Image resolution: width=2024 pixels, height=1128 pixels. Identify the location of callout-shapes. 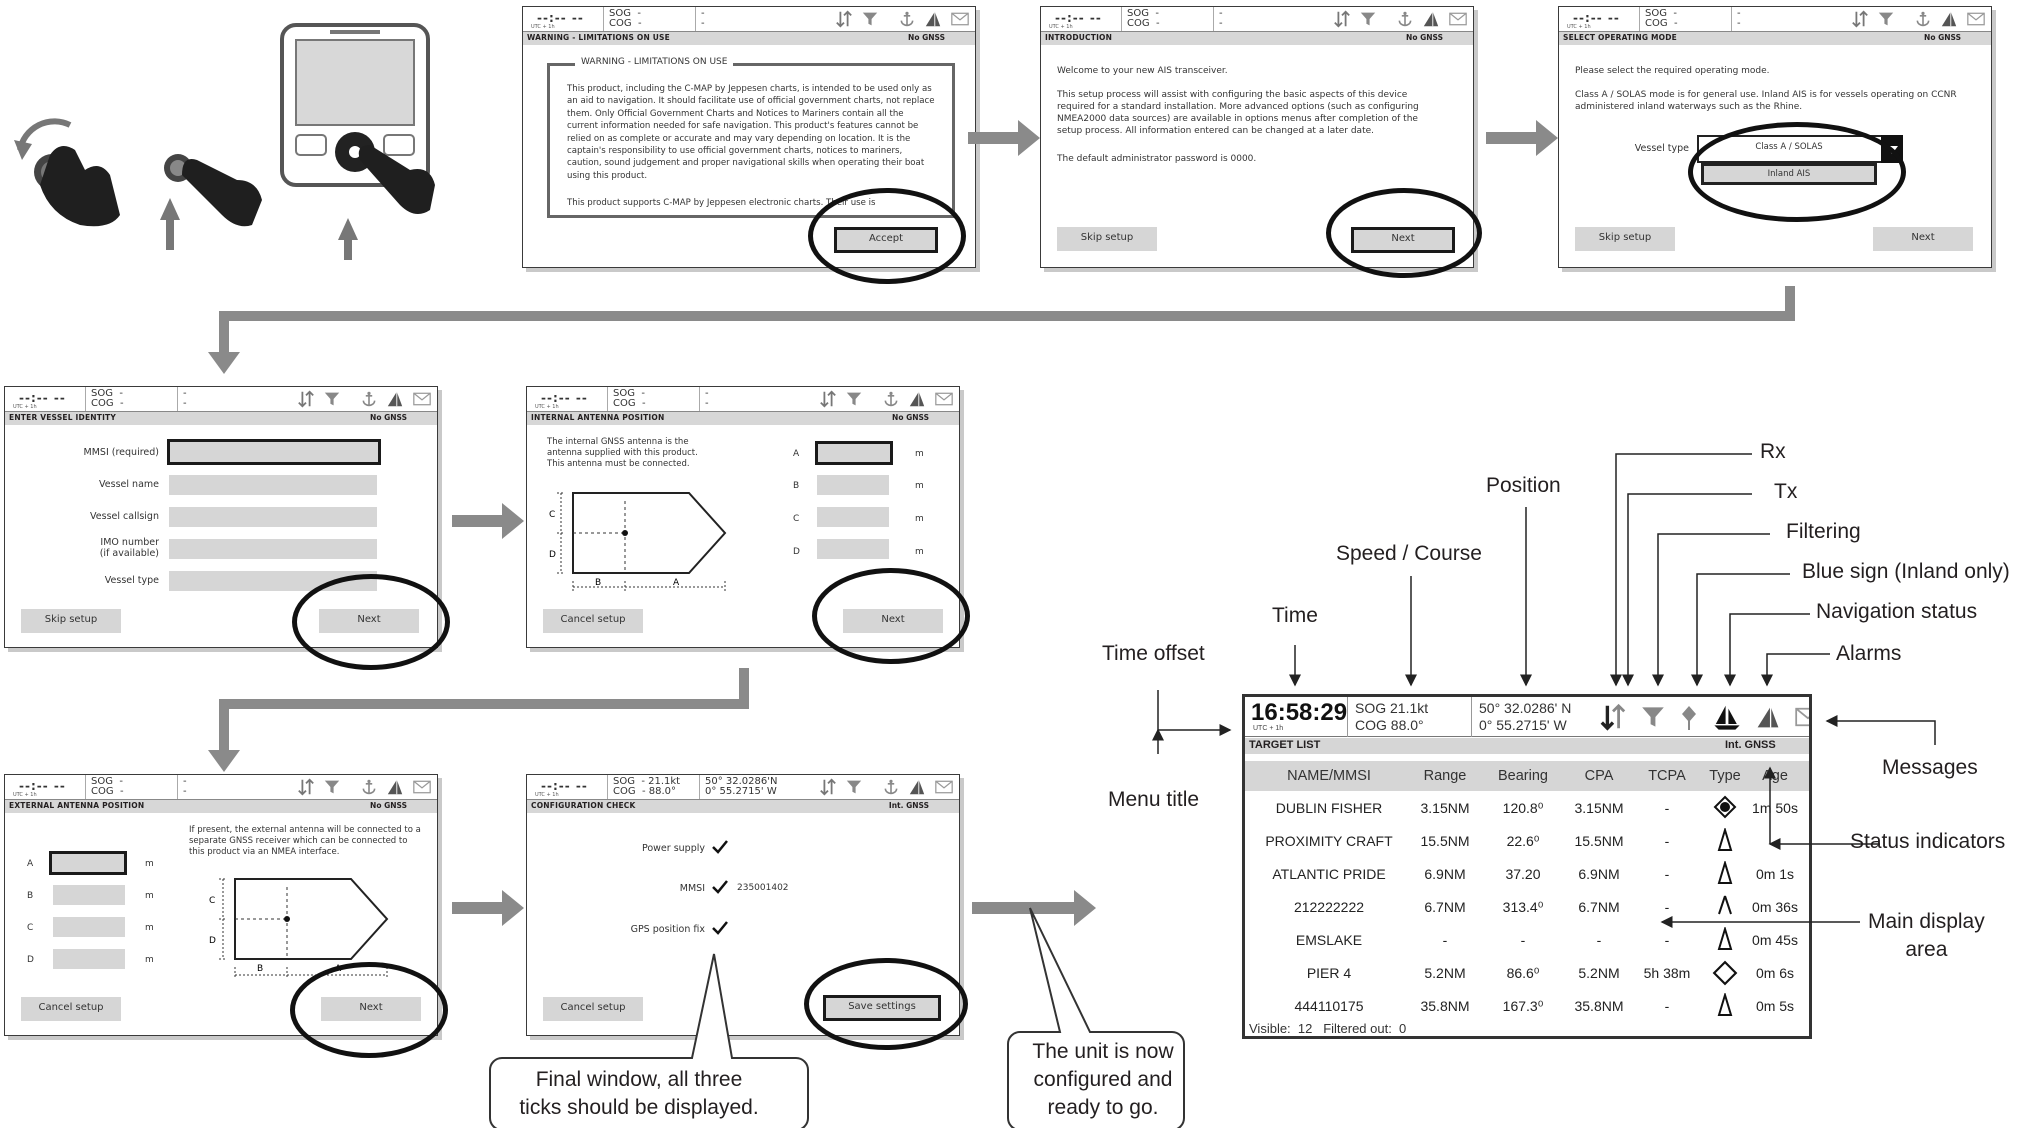
(837, 1017).